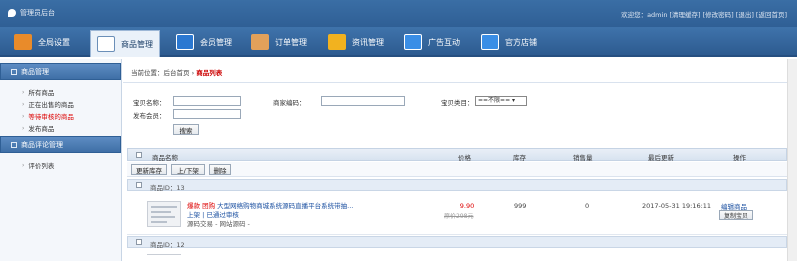 The height and width of the screenshot is (261, 797). I want to click on product-name-input, so click(207, 101).